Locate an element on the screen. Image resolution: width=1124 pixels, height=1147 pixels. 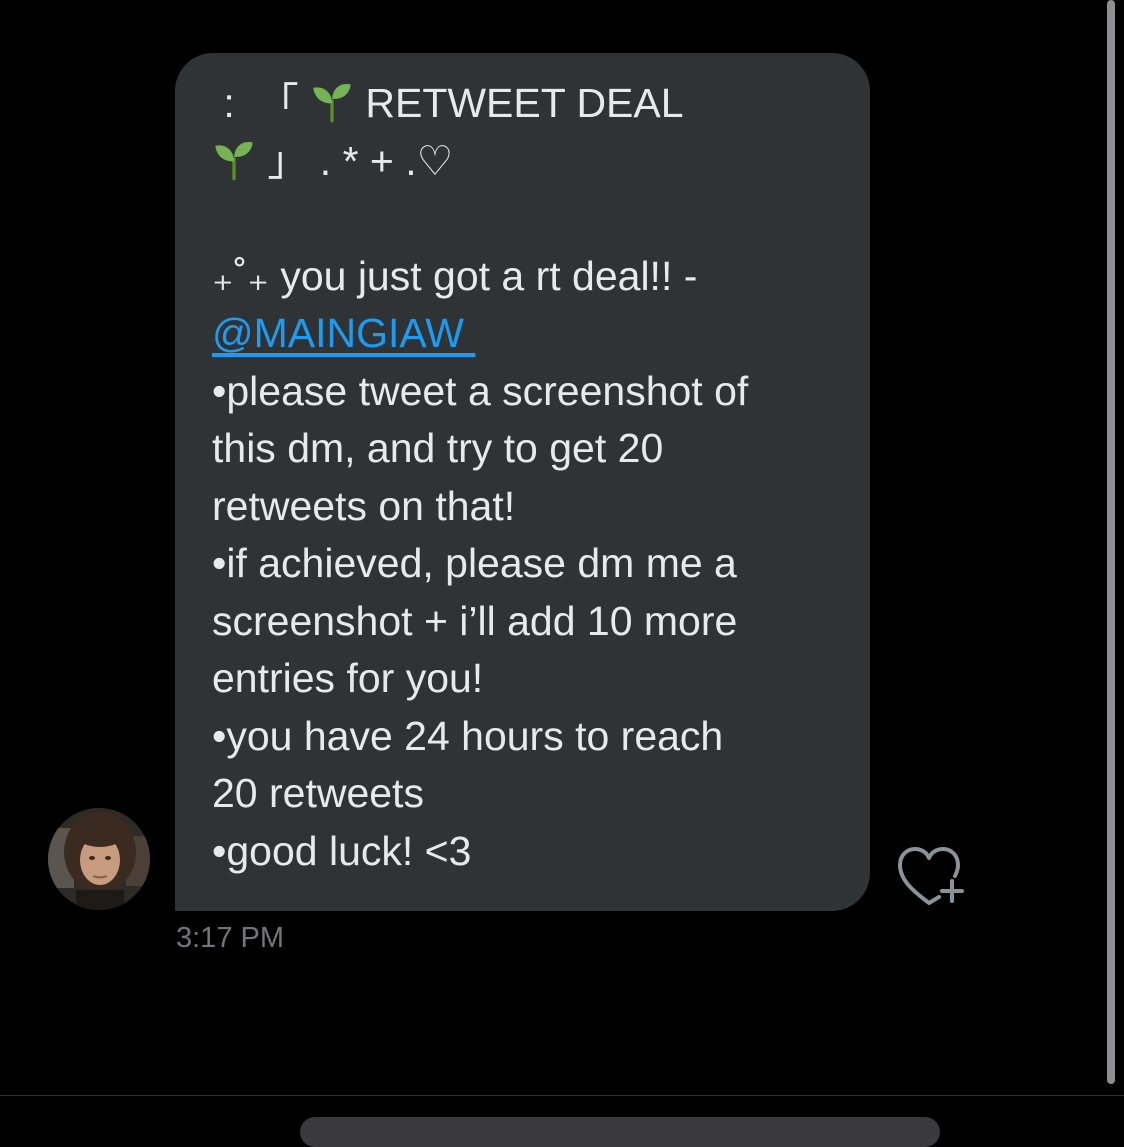
composer-bar is located at coordinates (620, 1132).